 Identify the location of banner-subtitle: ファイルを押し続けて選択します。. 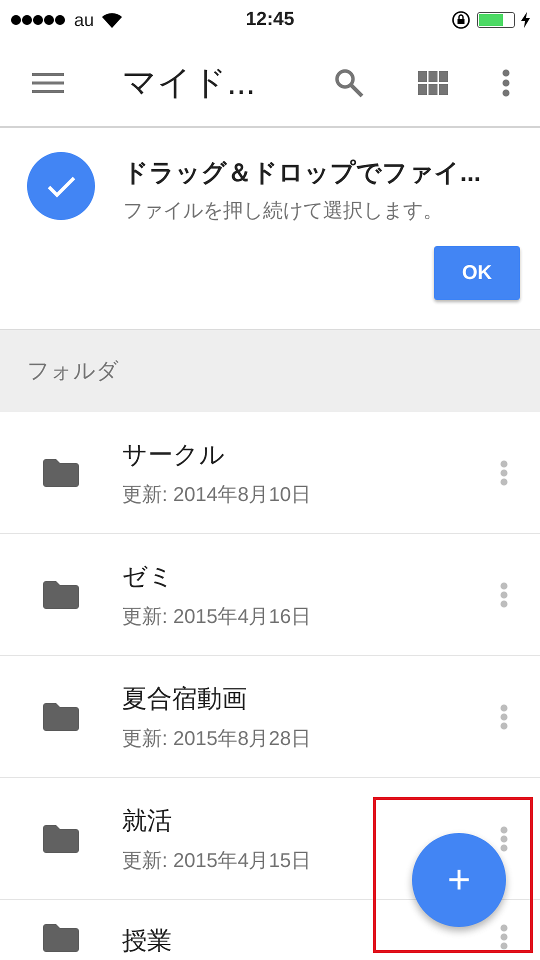
(283, 211).